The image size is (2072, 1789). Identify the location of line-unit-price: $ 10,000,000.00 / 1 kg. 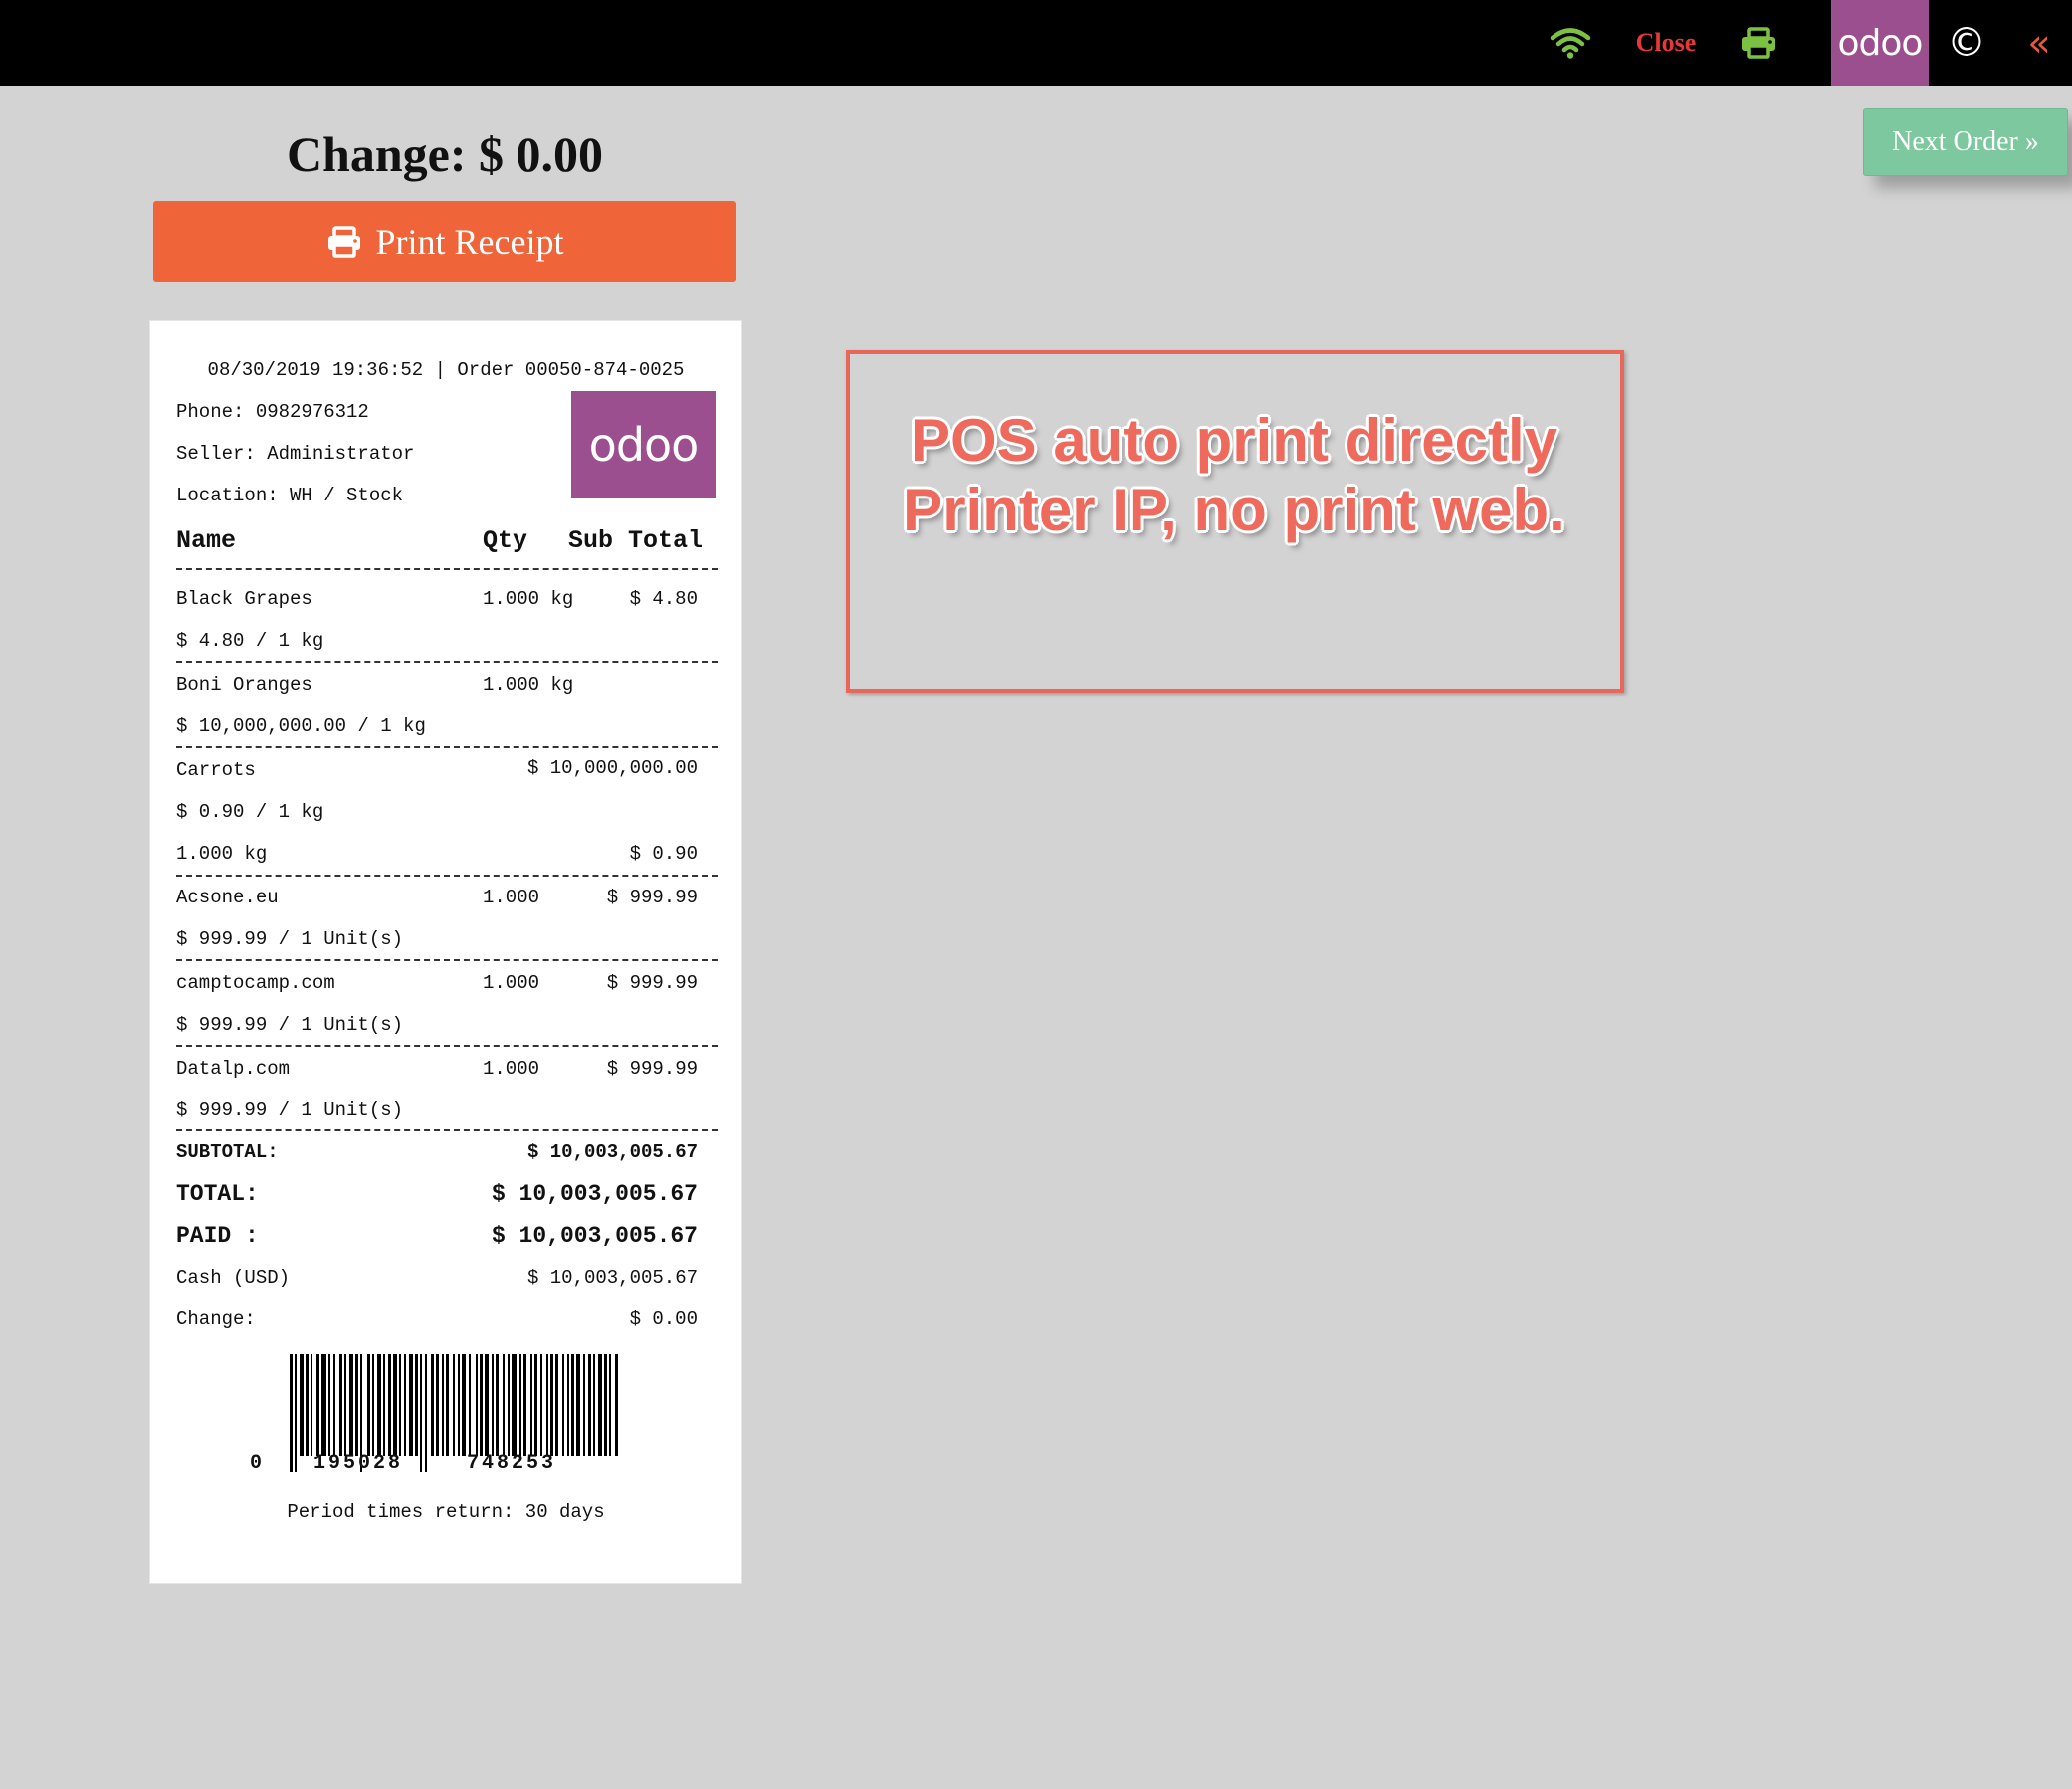
(301, 726).